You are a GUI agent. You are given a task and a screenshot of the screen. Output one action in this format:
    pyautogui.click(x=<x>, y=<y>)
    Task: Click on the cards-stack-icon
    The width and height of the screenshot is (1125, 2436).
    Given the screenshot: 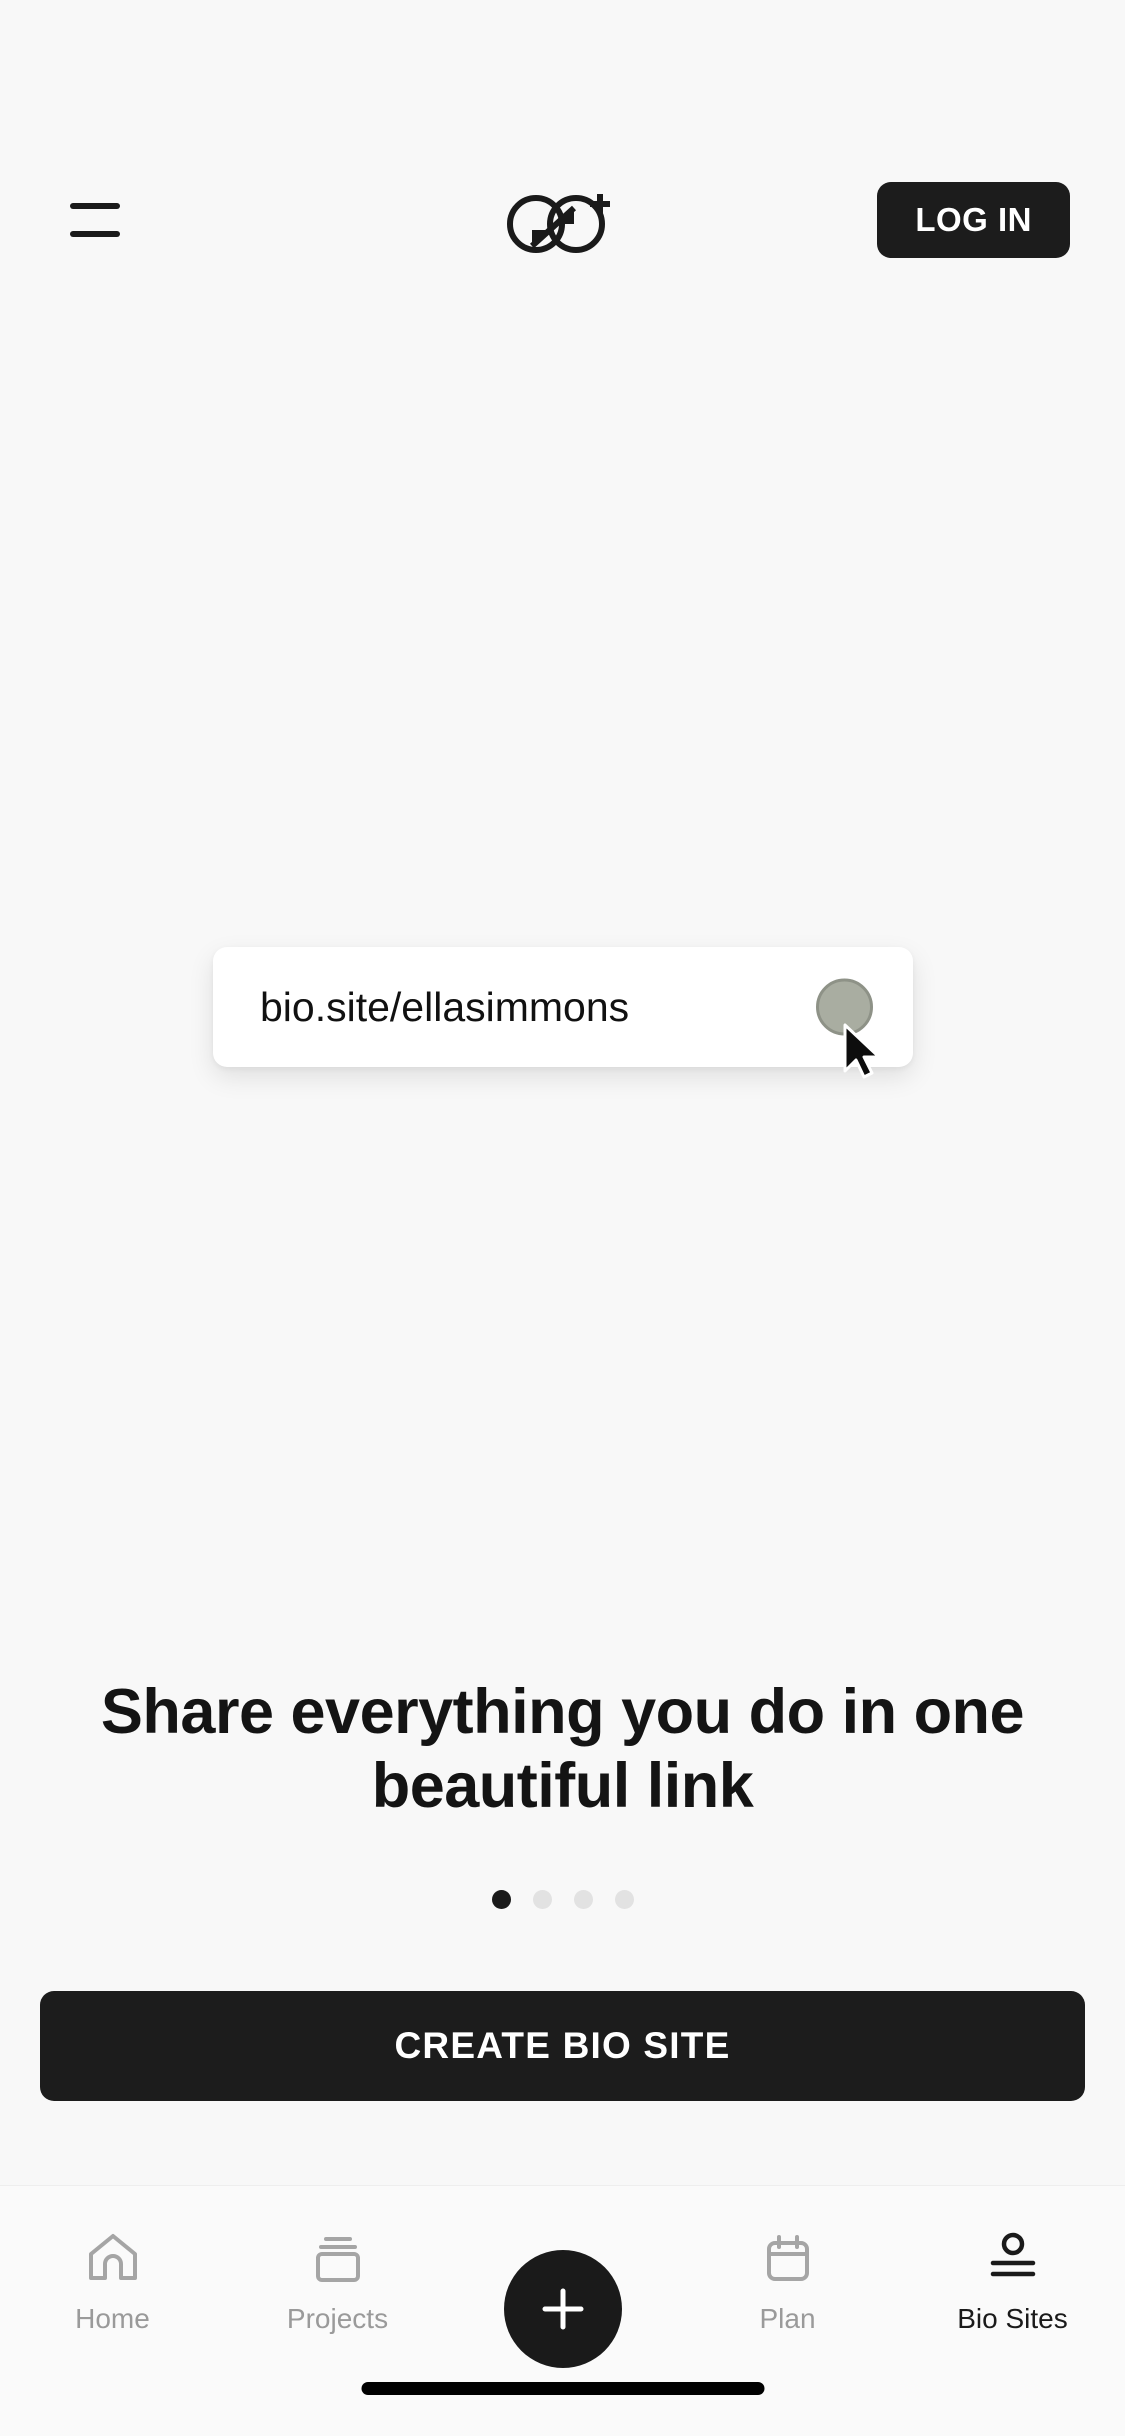 What is the action you would take?
    pyautogui.click(x=338, y=2258)
    